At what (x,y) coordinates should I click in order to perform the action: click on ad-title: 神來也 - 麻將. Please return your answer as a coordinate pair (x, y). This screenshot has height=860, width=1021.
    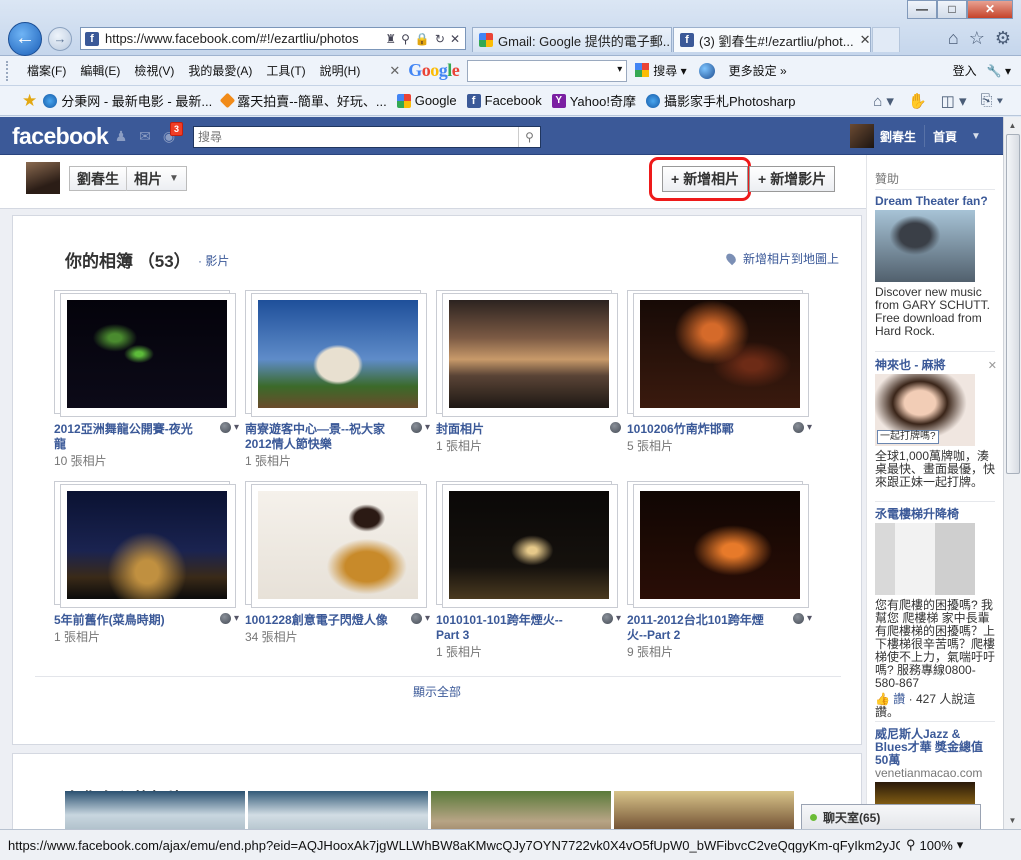
    Looking at the image, I should click on (935, 365).